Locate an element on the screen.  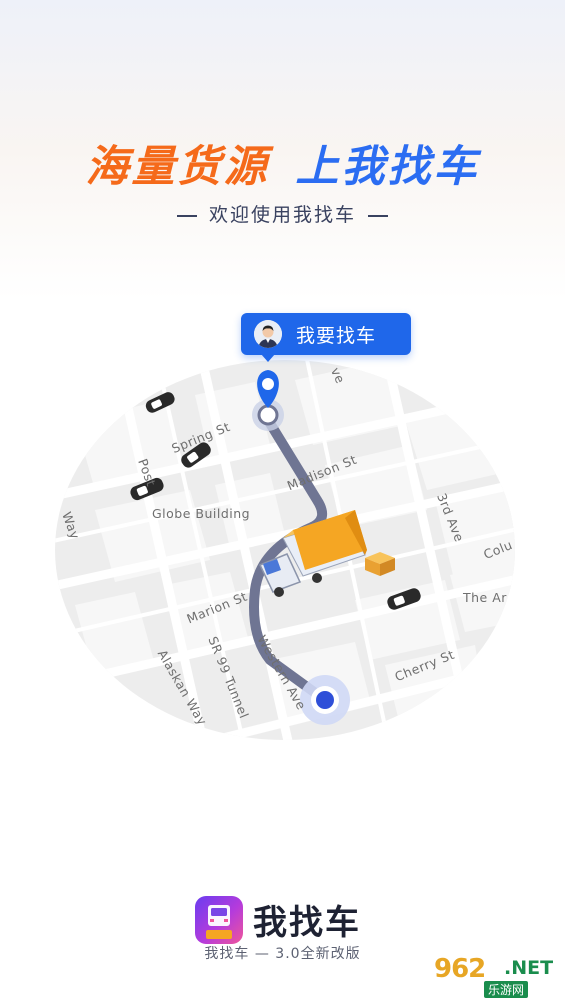
headline: 海量货源 上我找车 is located at coordinates (282, 163).